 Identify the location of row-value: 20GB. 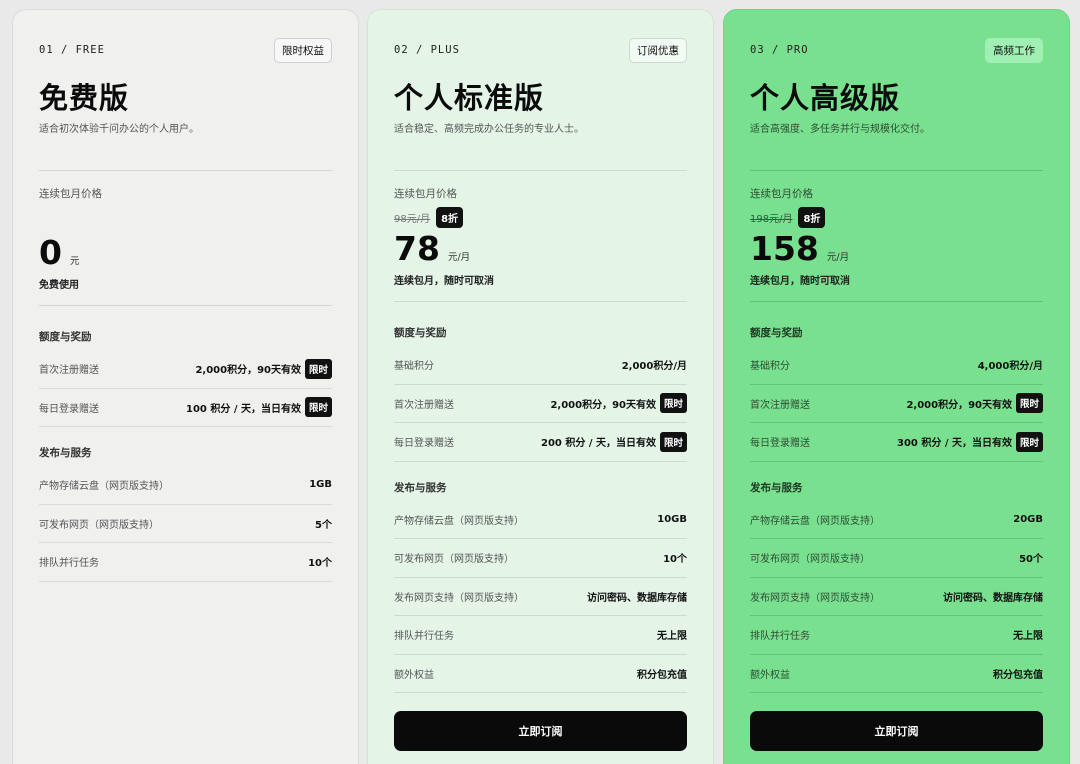
(1028, 519).